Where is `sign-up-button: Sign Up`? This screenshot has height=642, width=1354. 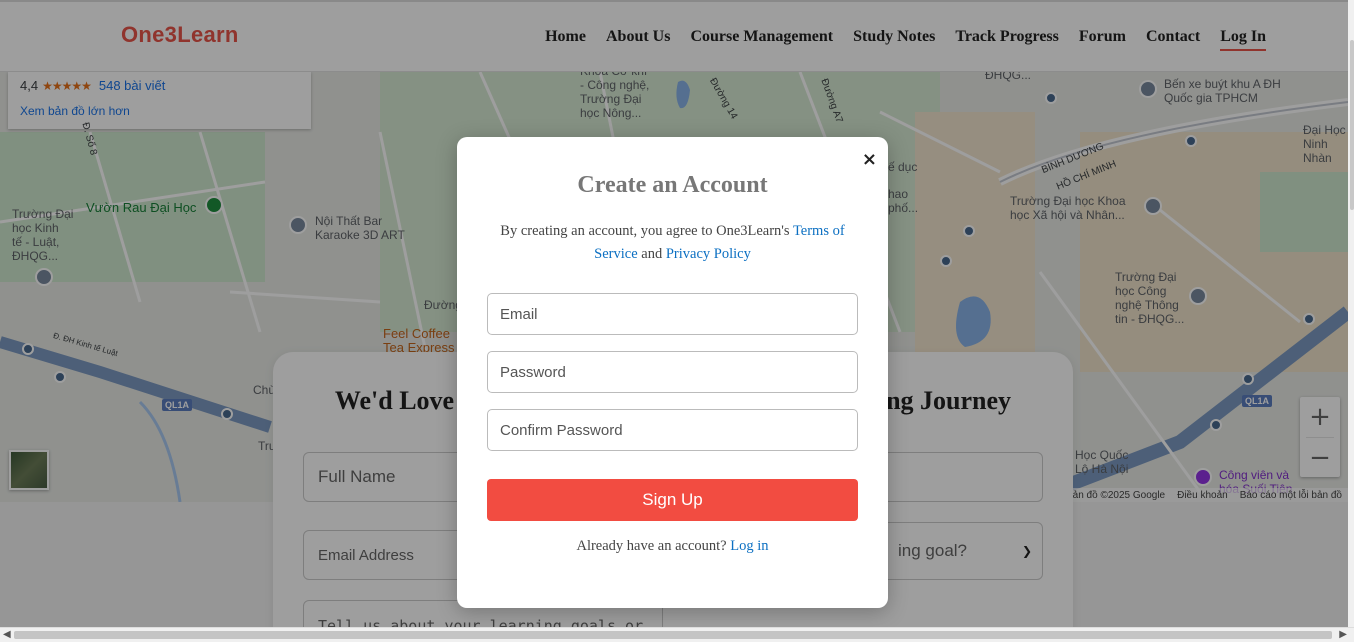
sign-up-button: Sign Up is located at coordinates (672, 500).